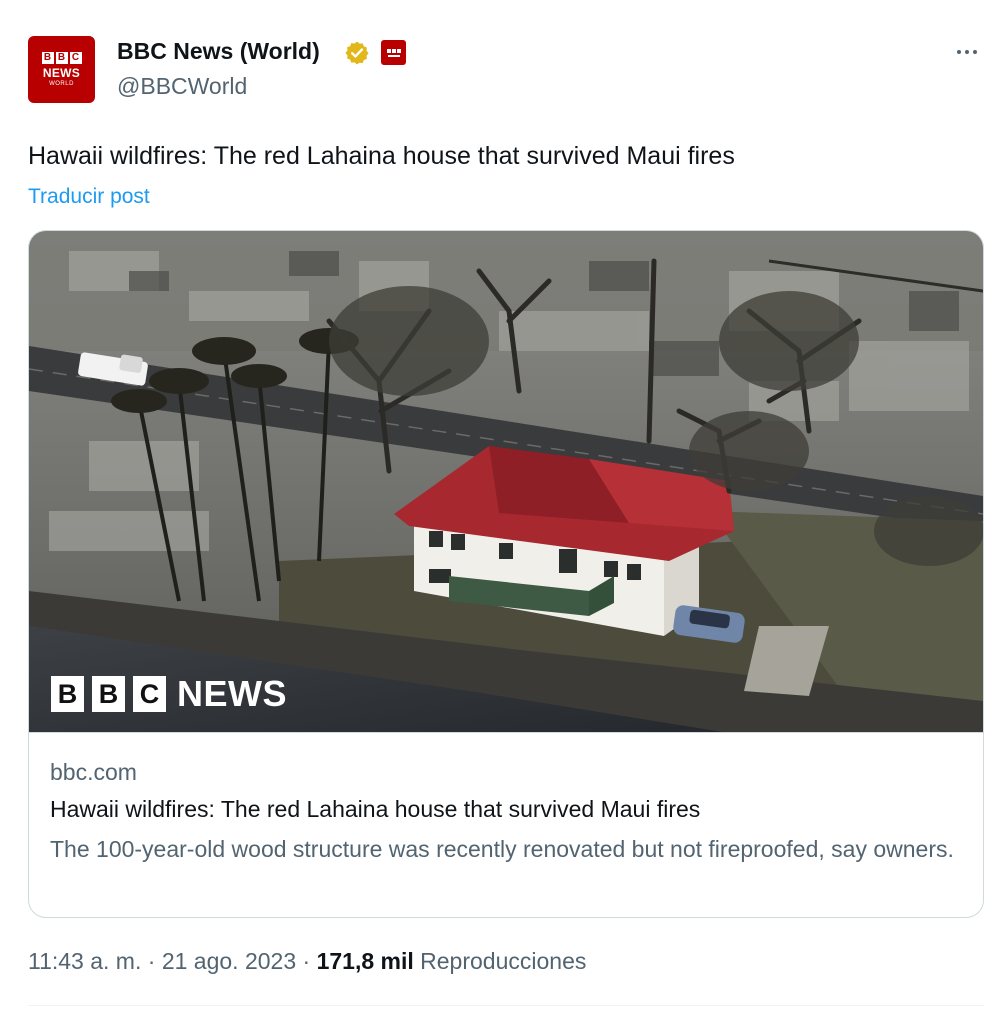 Image resolution: width=1000 pixels, height=1010 pixels. Describe the element at coordinates (89, 197) in the screenshot. I see `translate-post-link: Traducir post` at that location.